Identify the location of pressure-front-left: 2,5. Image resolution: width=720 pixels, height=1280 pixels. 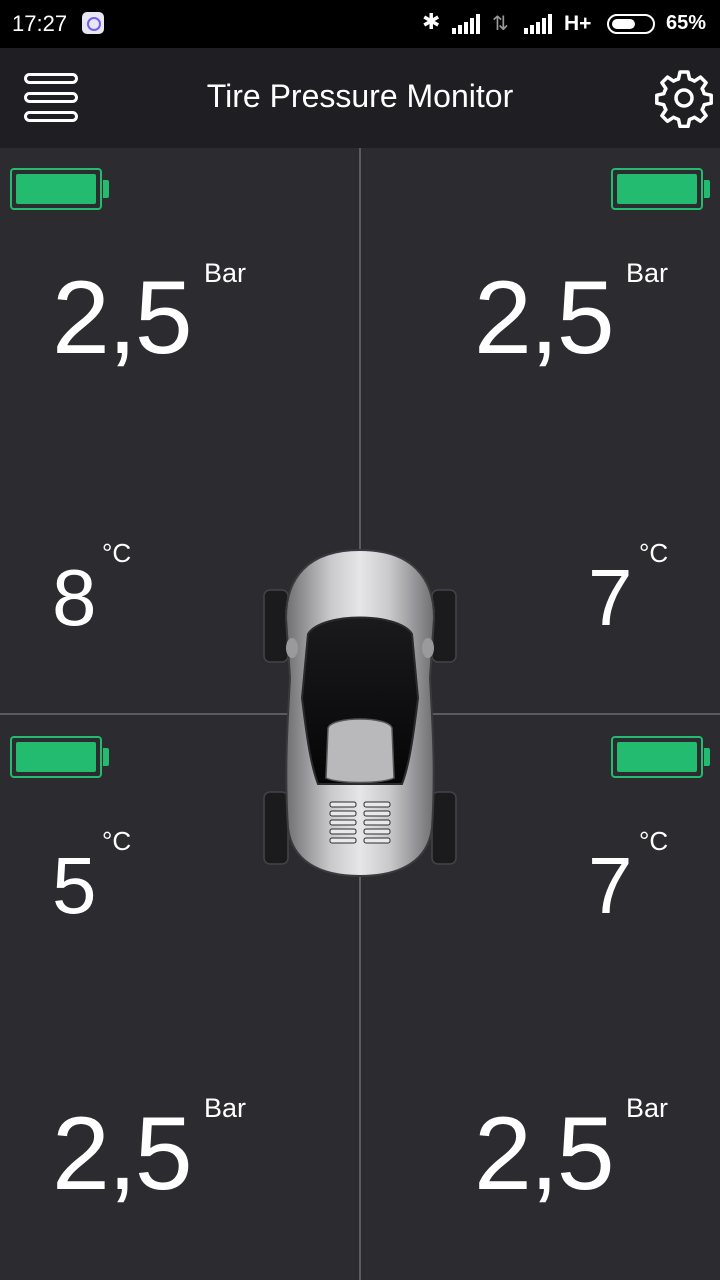
(122, 318).